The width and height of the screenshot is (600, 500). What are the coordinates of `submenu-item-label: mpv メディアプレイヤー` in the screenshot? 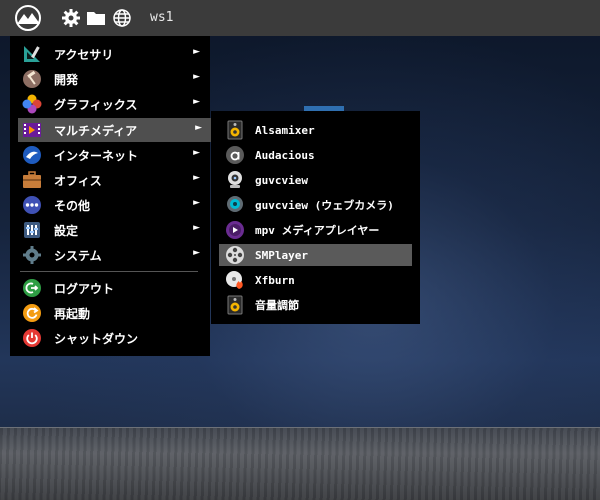 It's located at (317, 230).